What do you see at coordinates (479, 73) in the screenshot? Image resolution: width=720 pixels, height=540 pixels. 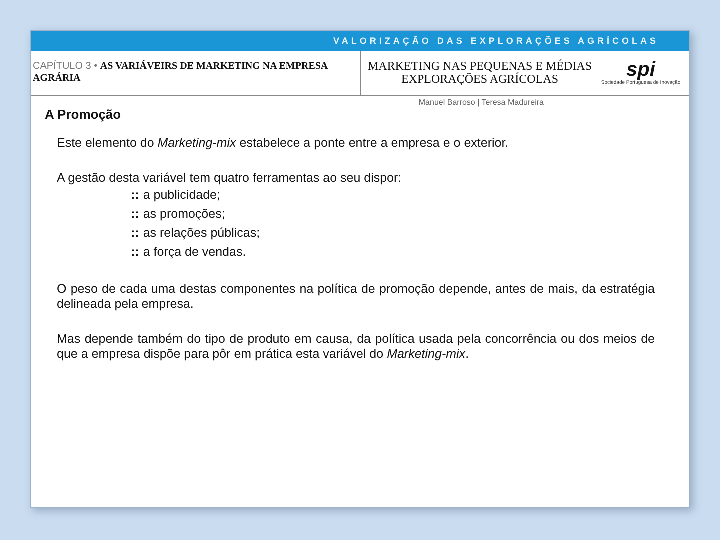 I see `book-title: MARKETING NAS PEQUENAS E MÉDIAS EXPLORAÇÕES AGRÍCOLAS` at bounding box center [479, 73].